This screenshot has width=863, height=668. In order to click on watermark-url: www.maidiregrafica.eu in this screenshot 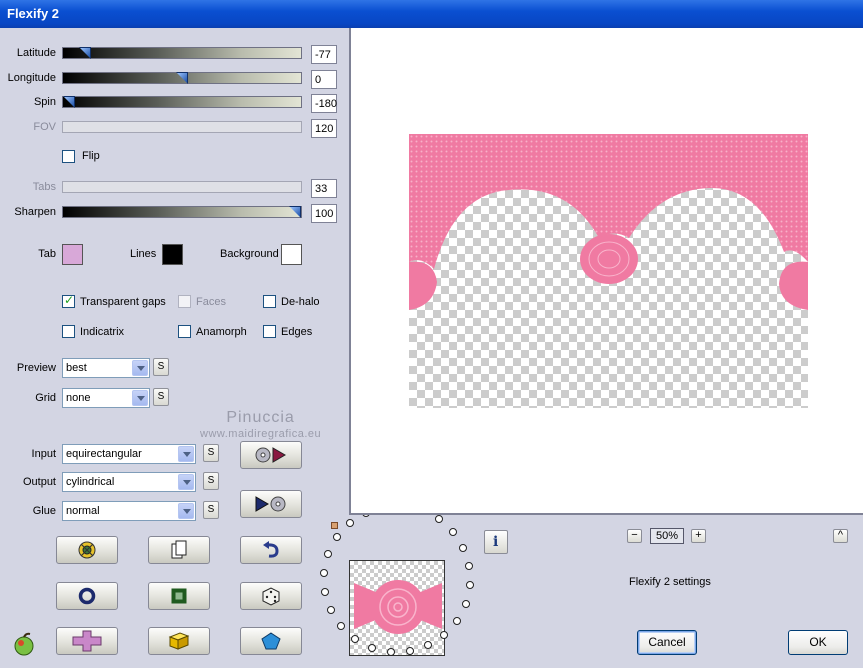, I will do `click(261, 434)`.